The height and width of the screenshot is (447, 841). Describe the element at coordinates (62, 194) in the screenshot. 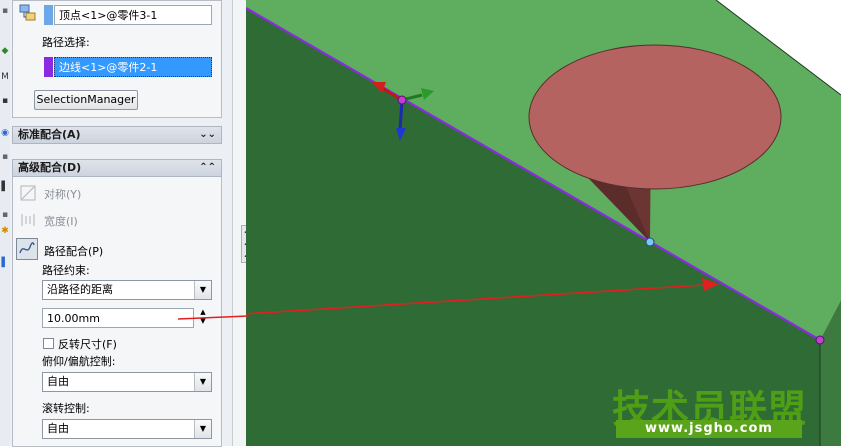

I see `symmetric-option: 对称(Y)` at that location.